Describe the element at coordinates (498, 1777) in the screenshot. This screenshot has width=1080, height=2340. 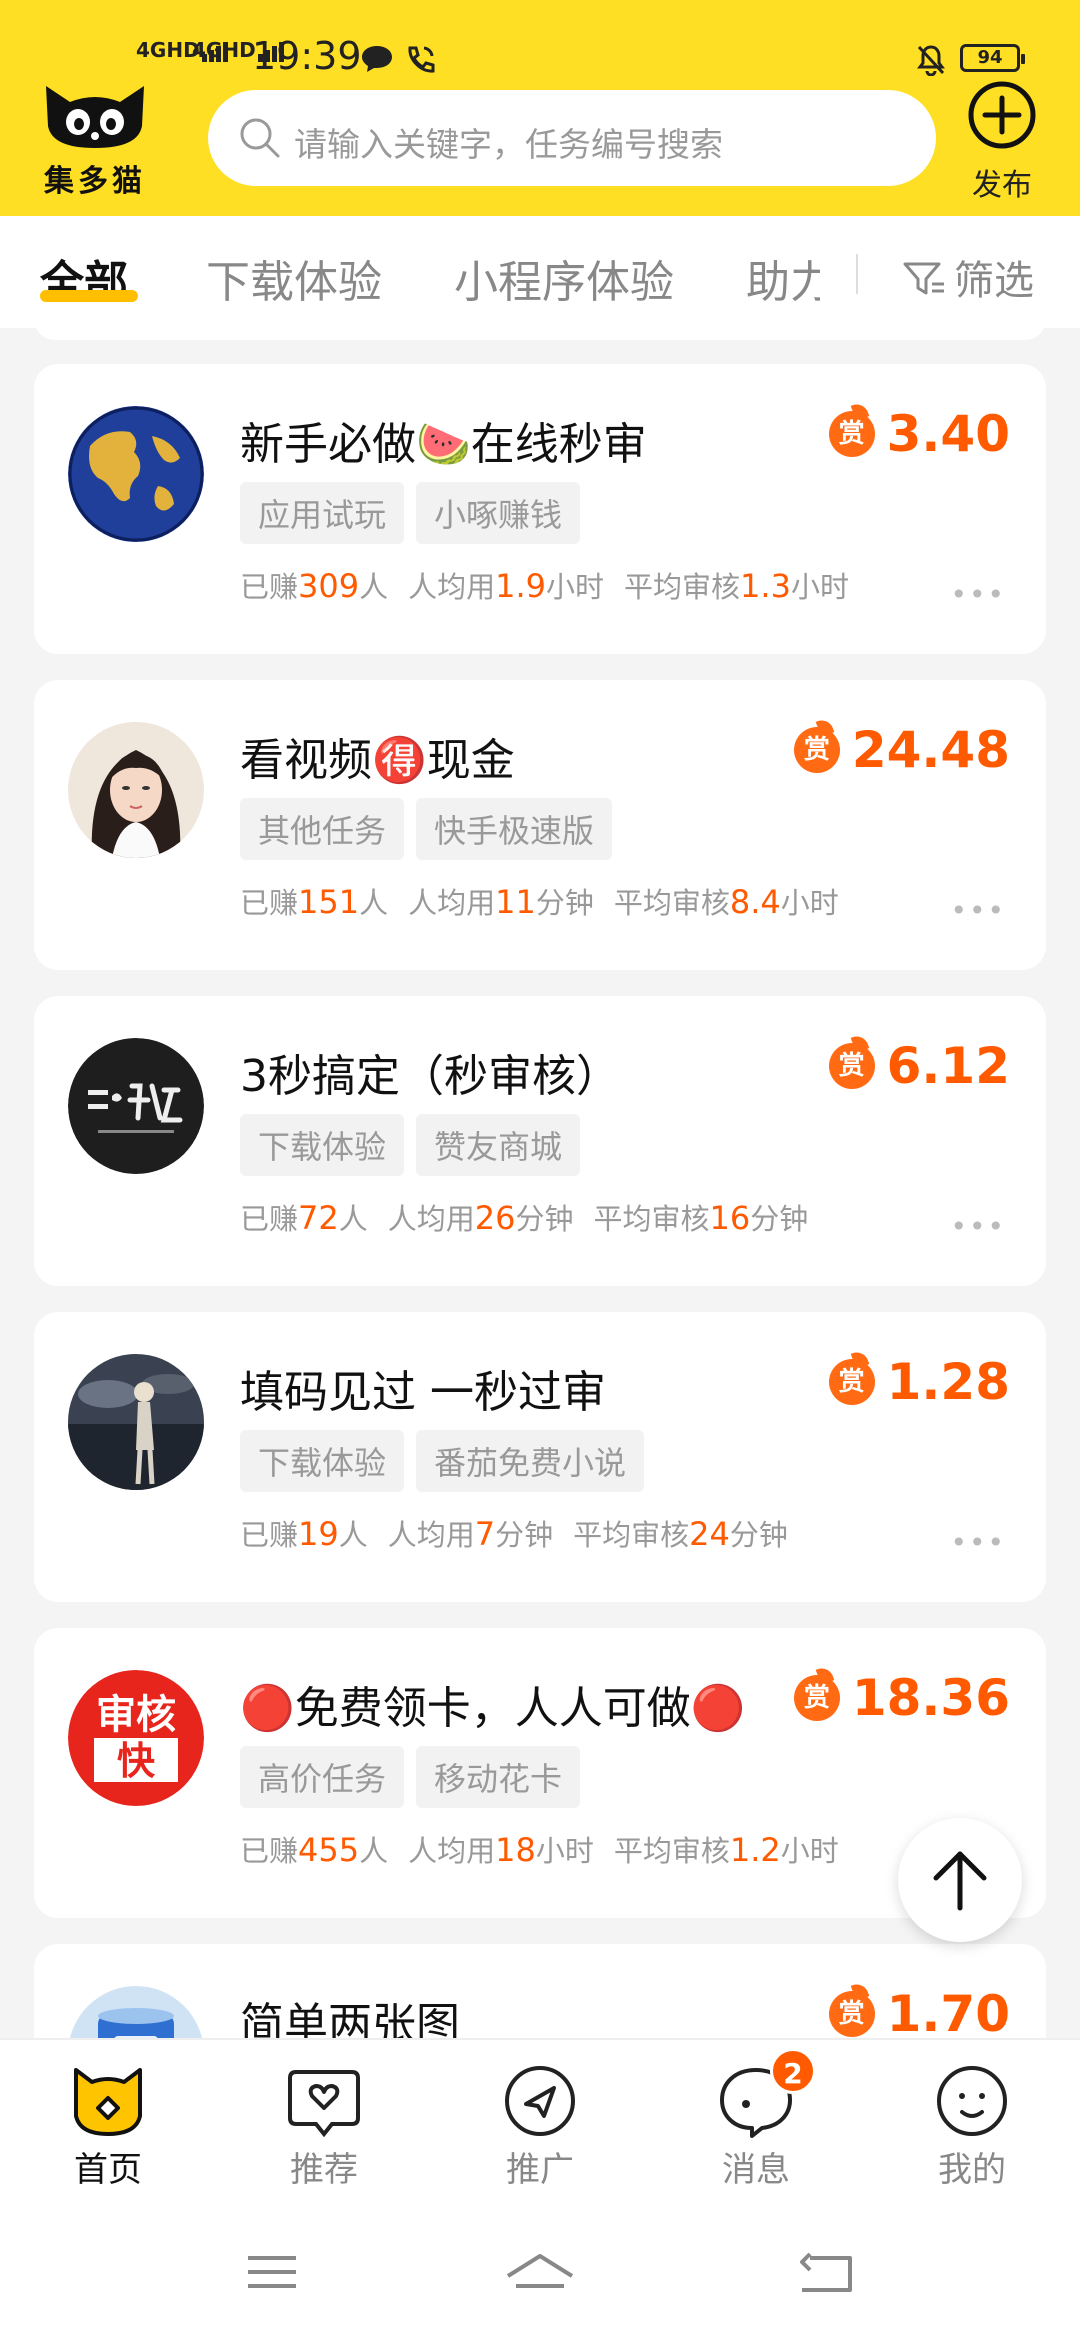
I see `task-tag: 移动花卡` at that location.